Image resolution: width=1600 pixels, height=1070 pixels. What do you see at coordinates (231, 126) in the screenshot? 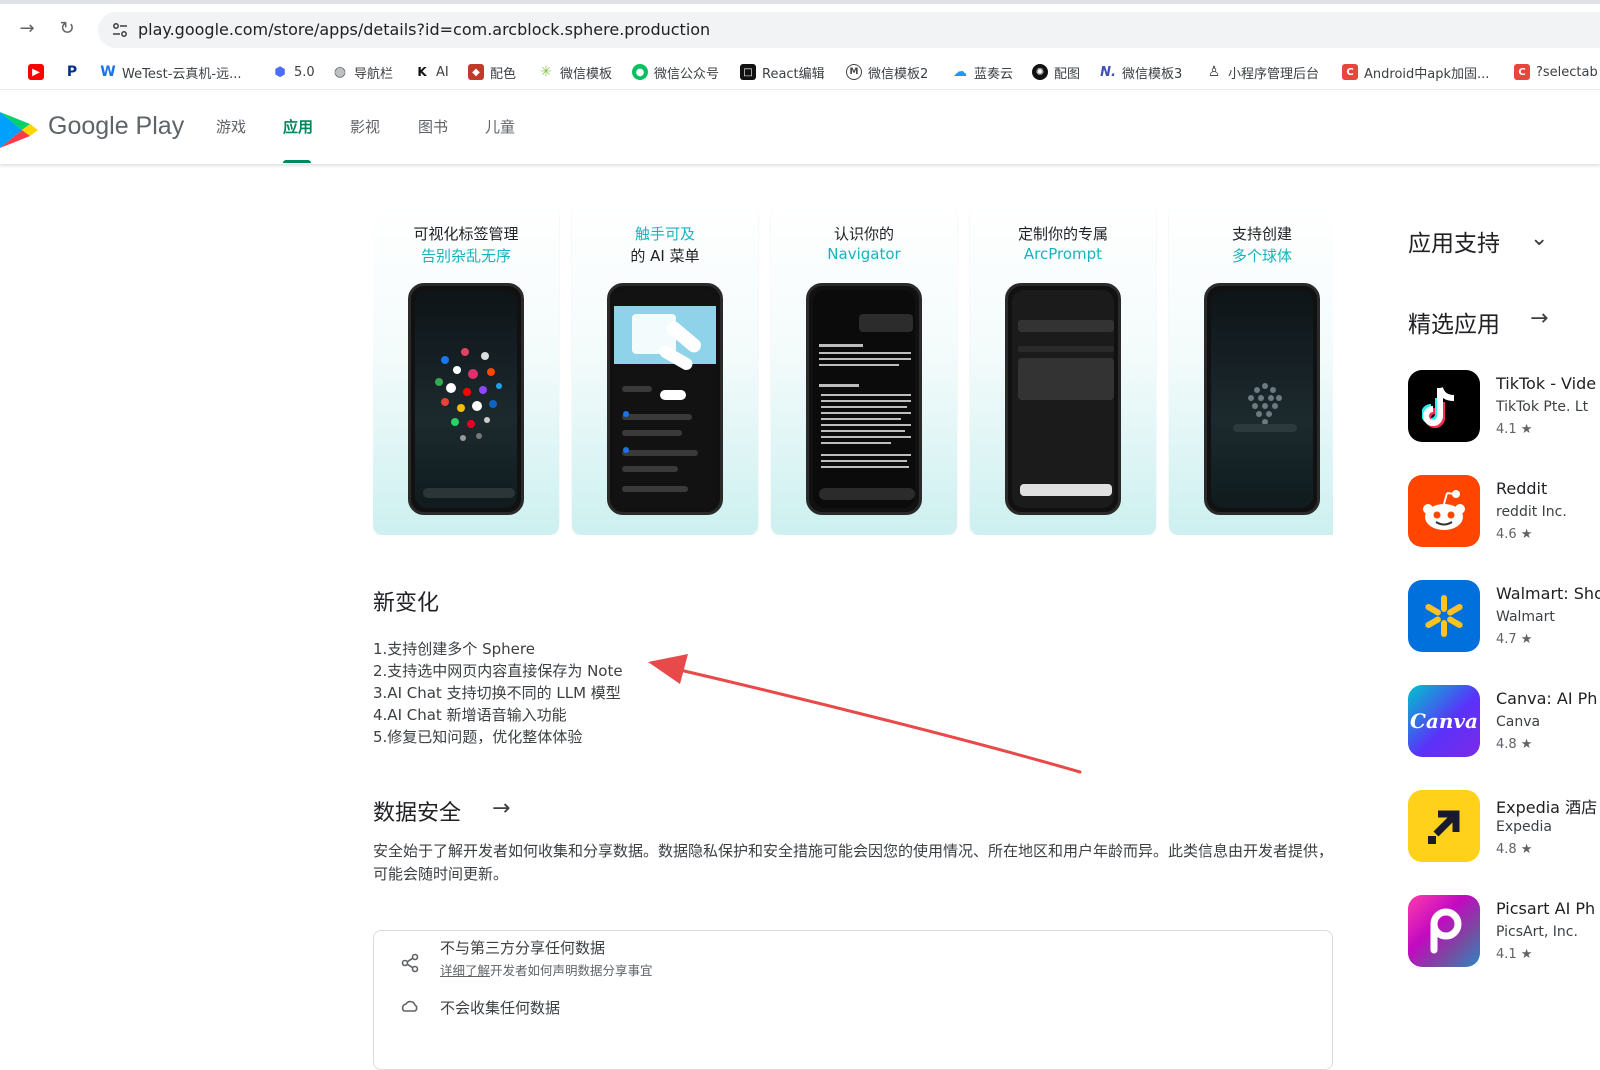
I see `tab-games: 游戏` at bounding box center [231, 126].